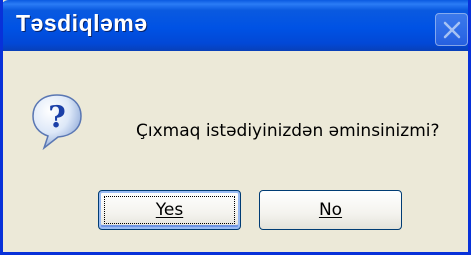 This screenshot has height=255, width=471. What do you see at coordinates (82, 23) in the screenshot?
I see `dialog-title: Təsdiqləmə` at bounding box center [82, 23].